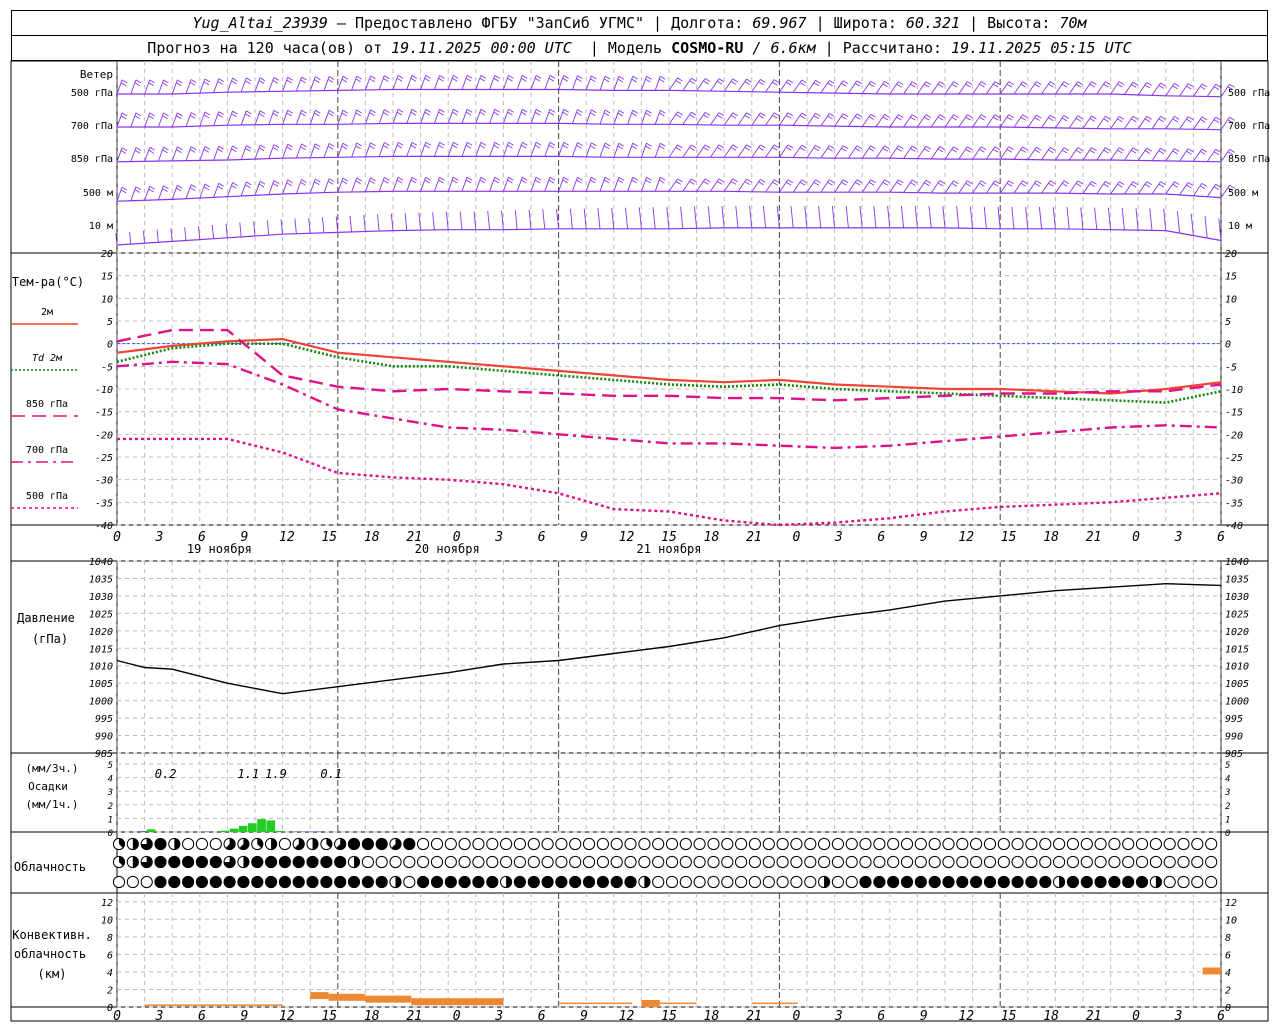  I want to click on hour-tick-label: 0, so click(796, 1016).